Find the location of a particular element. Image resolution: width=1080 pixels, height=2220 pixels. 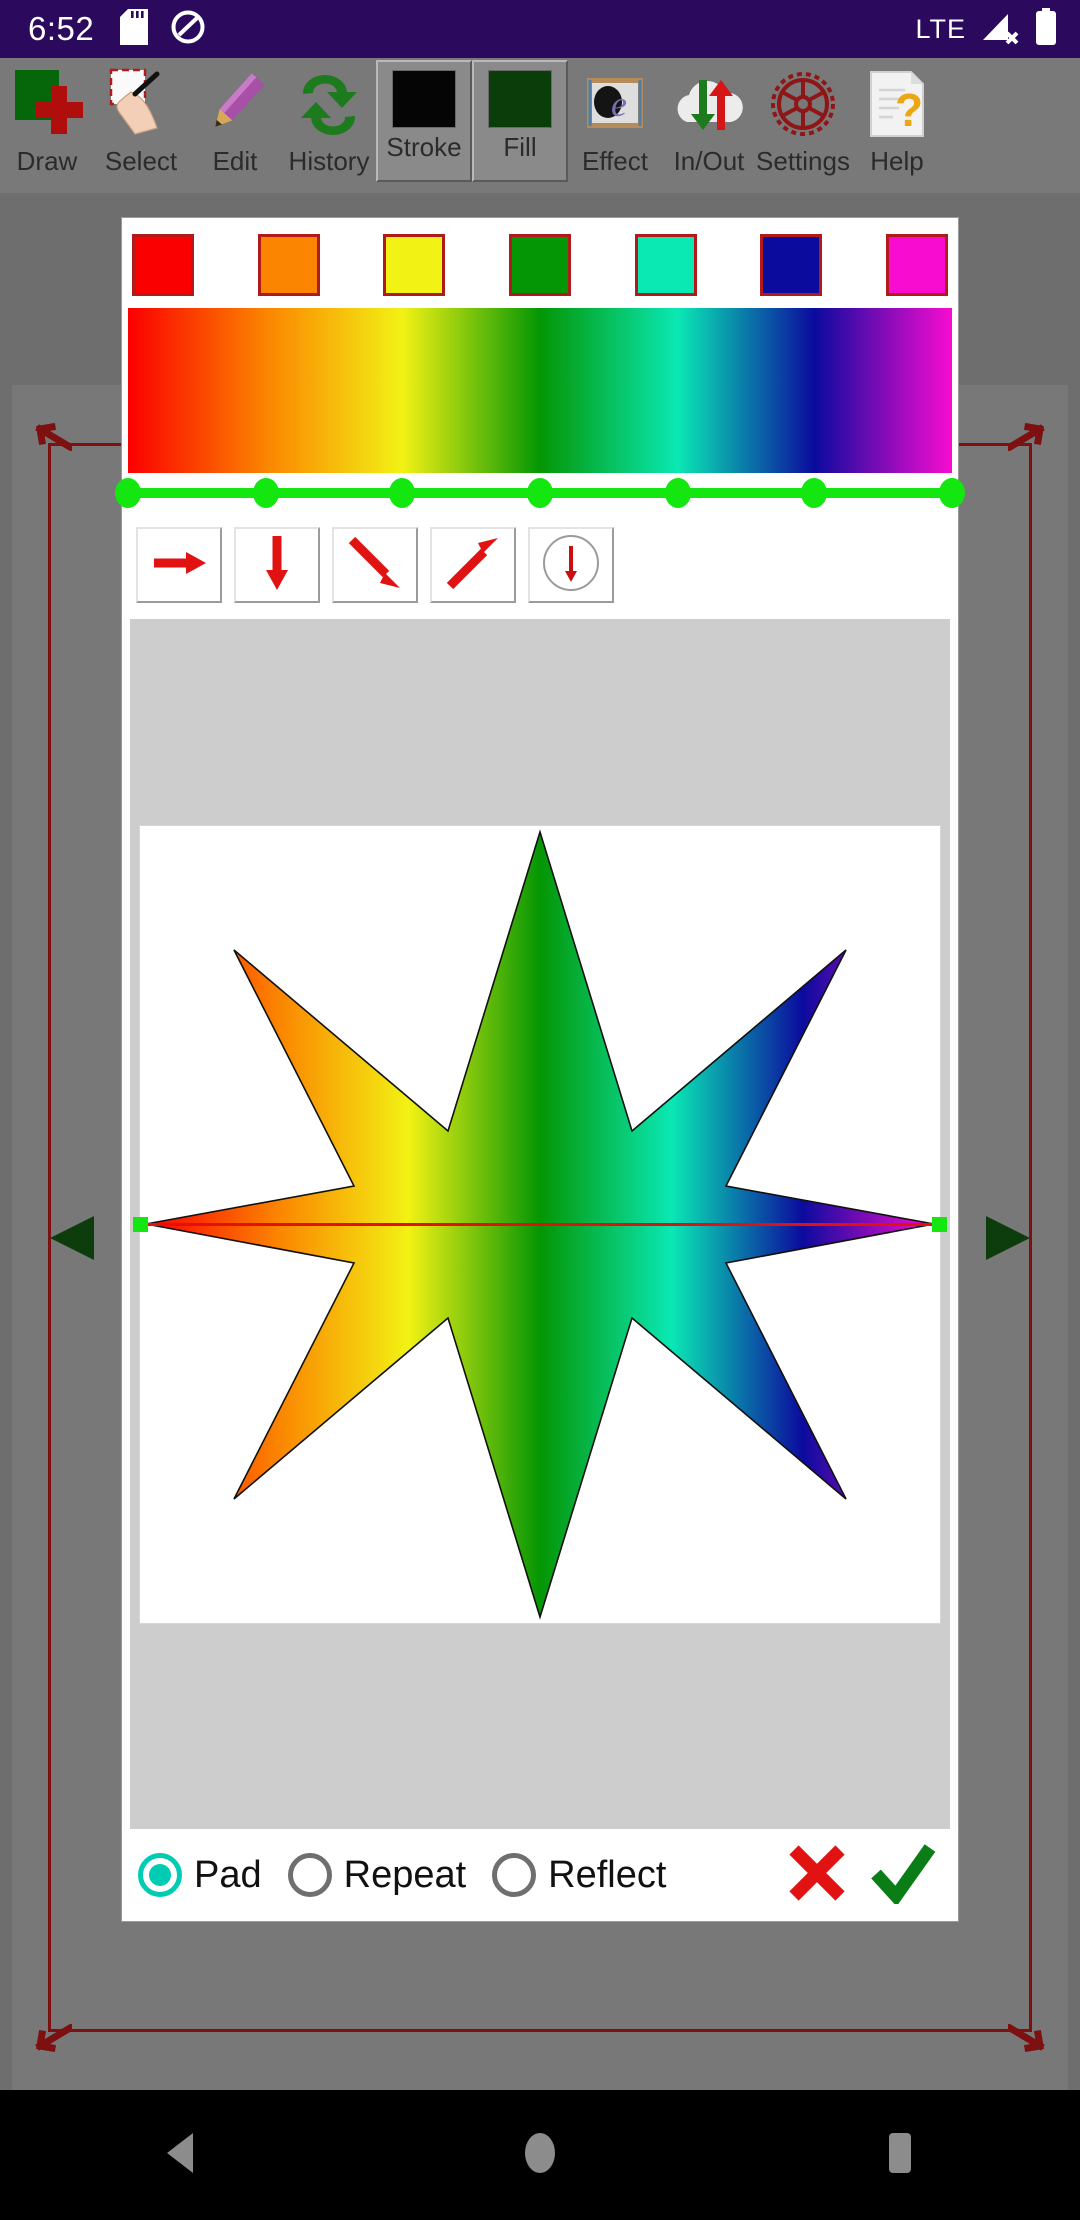

signal-no-service-icon is located at coordinates (1000, 29).